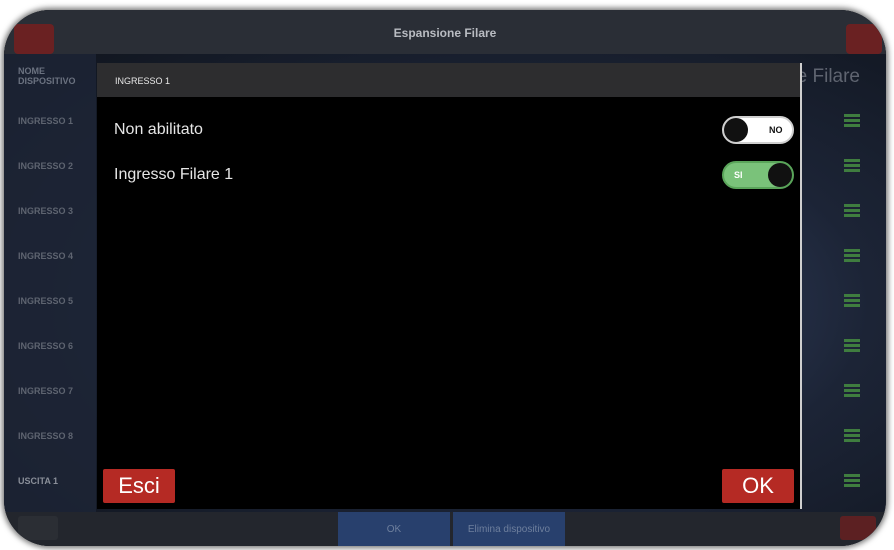  What do you see at coordinates (864, 39) in the screenshot?
I see `top-right-button` at bounding box center [864, 39].